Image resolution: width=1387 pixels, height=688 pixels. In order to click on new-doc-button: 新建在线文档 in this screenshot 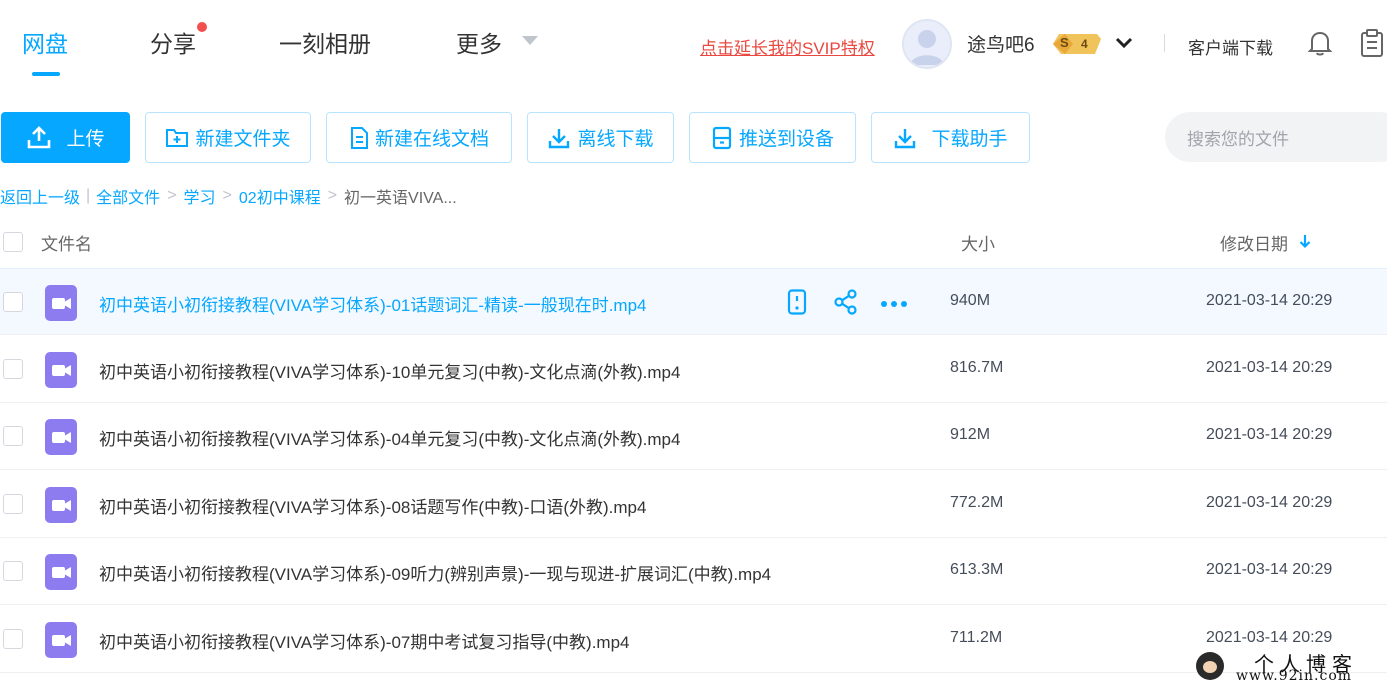, I will do `click(419, 137)`.